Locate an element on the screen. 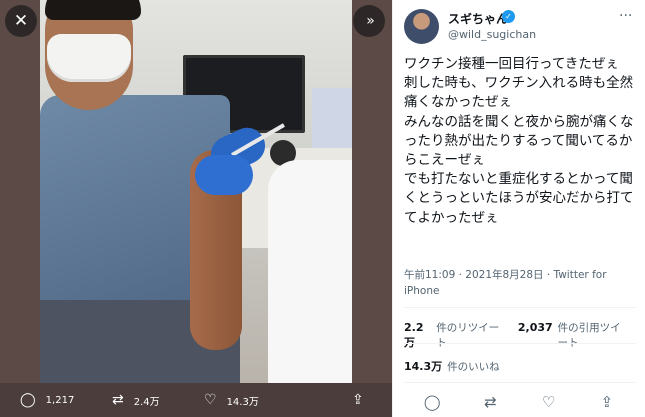 The height and width of the screenshot is (417, 645). media-like-button: ♡ 14.3万 is located at coordinates (250, 400).